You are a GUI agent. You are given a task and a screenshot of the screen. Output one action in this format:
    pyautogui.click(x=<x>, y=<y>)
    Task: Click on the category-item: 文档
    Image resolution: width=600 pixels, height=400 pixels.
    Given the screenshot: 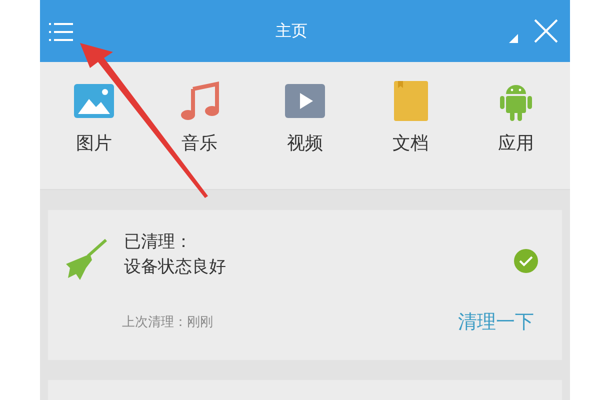 What is the action you would take?
    pyautogui.click(x=410, y=134)
    